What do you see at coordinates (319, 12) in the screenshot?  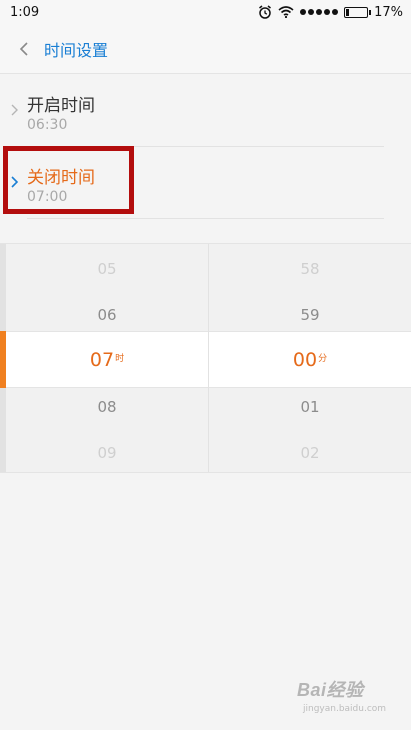 I see `signal-icon` at bounding box center [319, 12].